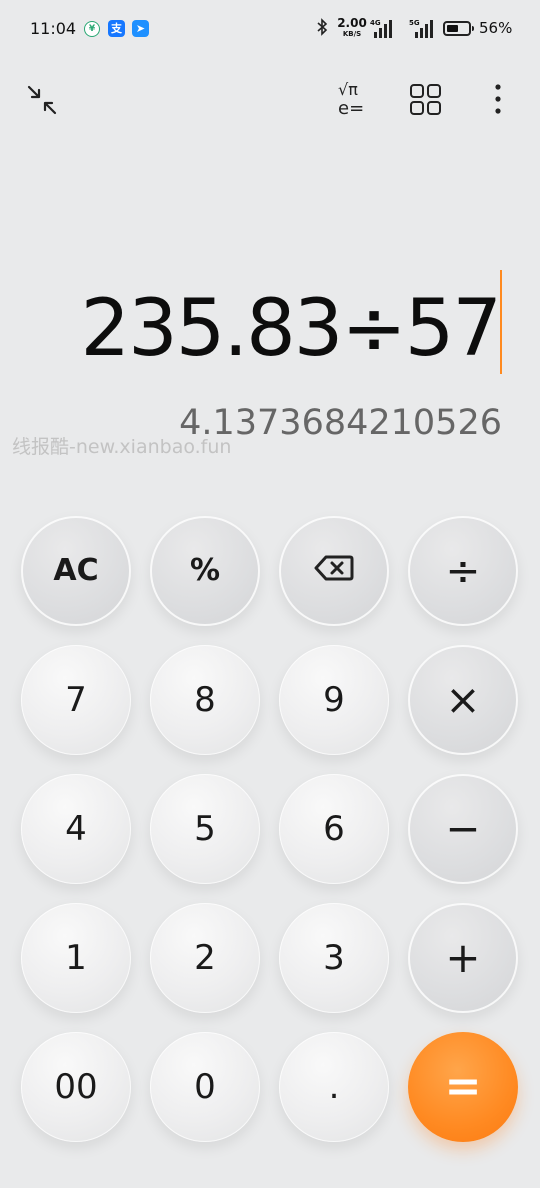 The height and width of the screenshot is (1188, 540). What do you see at coordinates (322, 31) in the screenshot?
I see `bluetooth-icon` at bounding box center [322, 31].